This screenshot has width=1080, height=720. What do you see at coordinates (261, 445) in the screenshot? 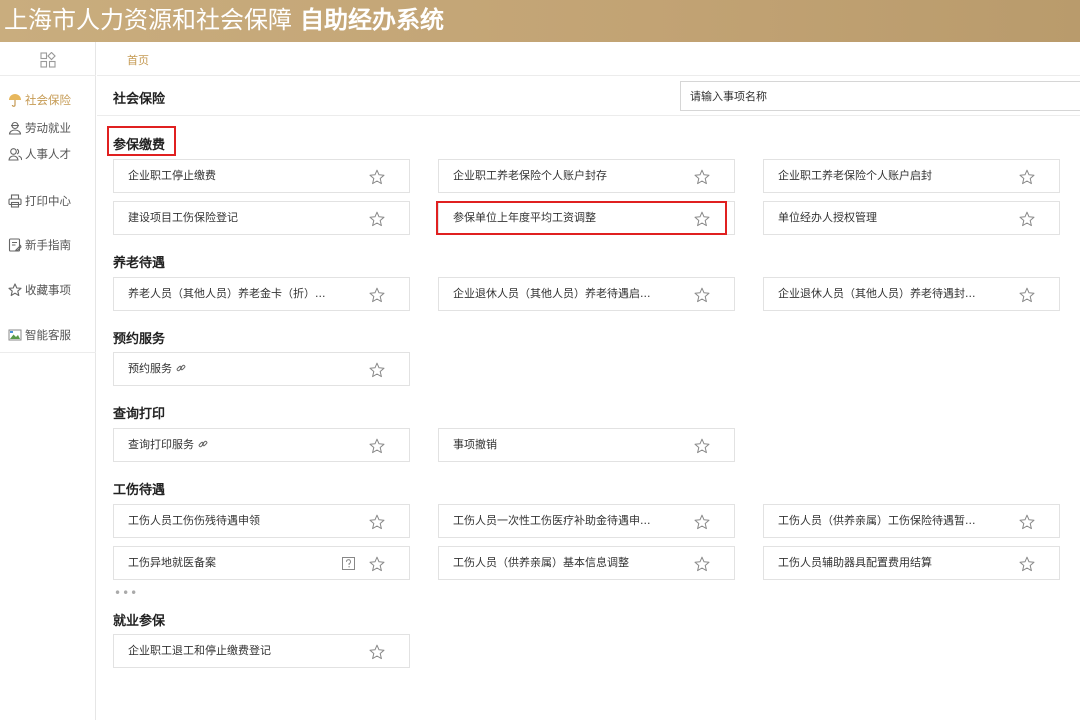
I see `service-card: 查询打印服务` at bounding box center [261, 445].